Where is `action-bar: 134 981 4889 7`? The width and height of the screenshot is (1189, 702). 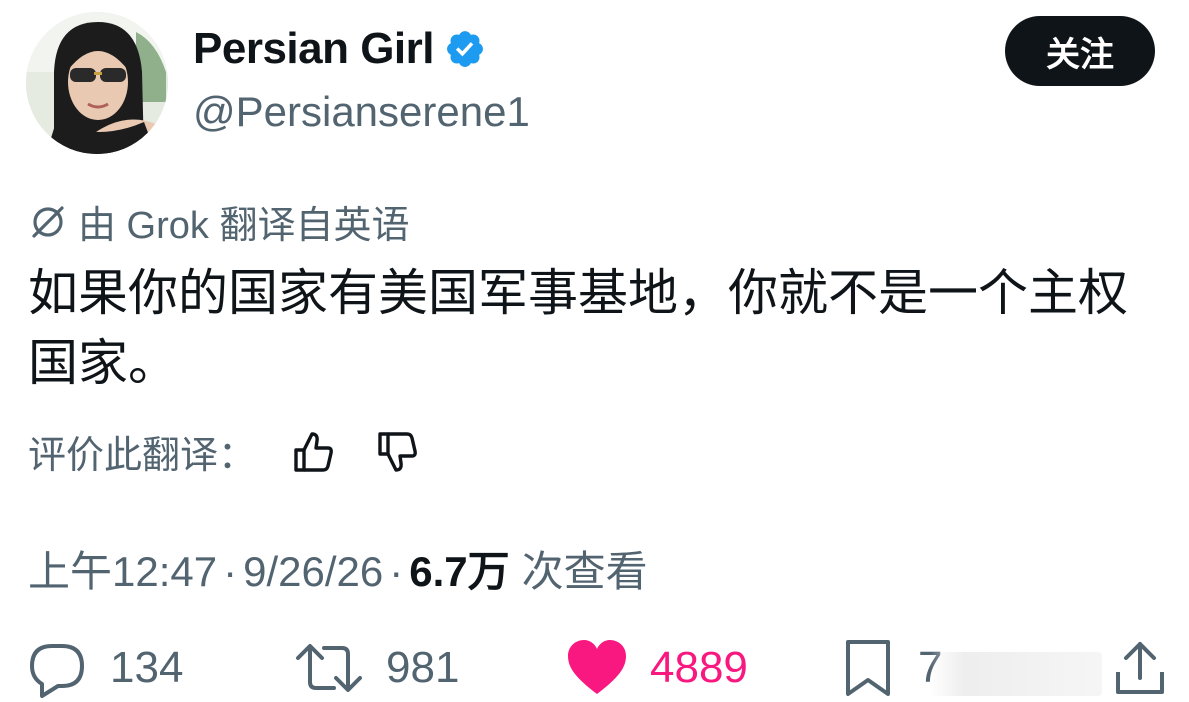
action-bar: 134 981 4889 7 is located at coordinates (594, 667).